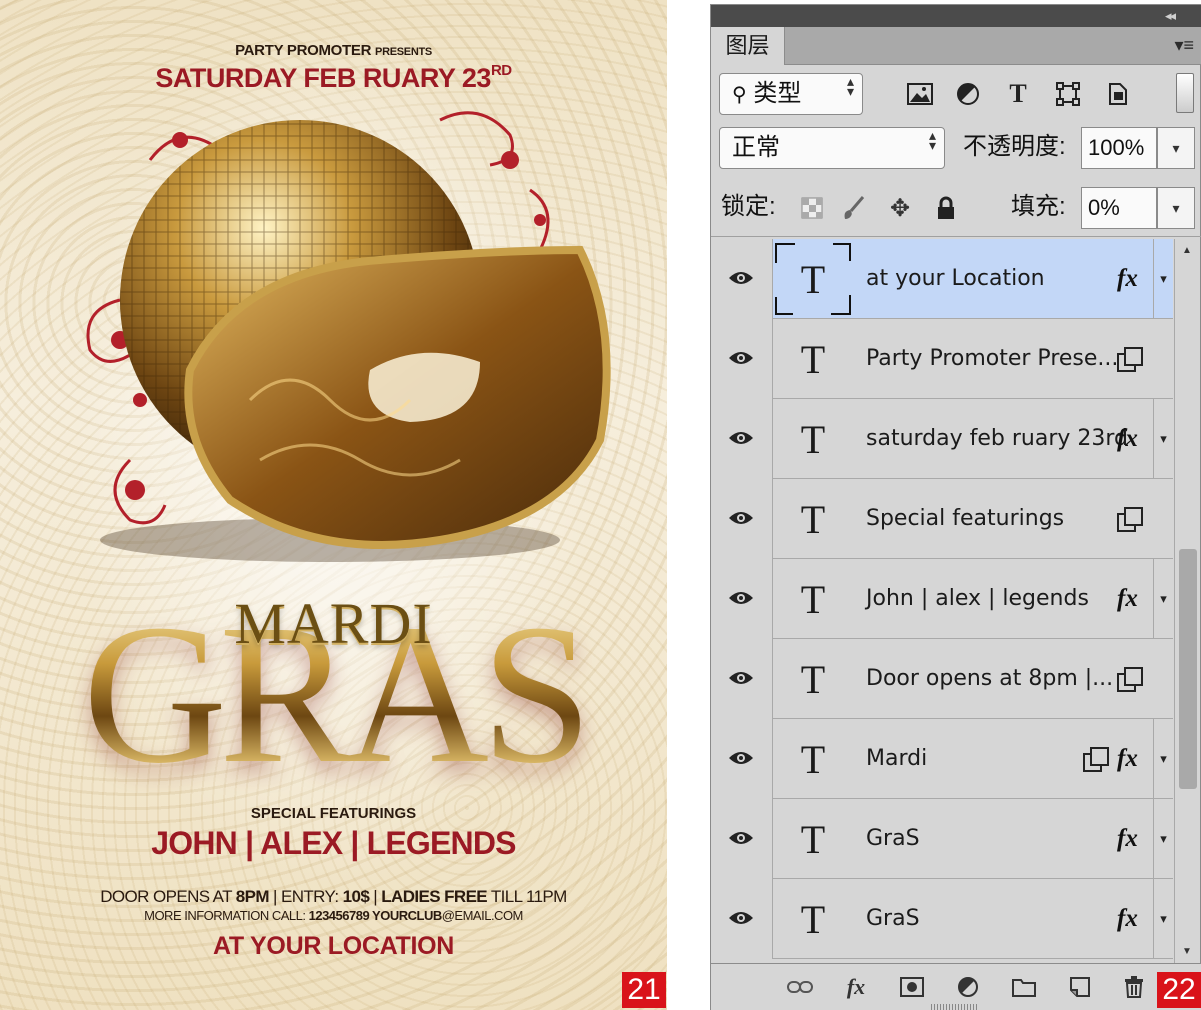 This screenshot has height=1010, width=1201. What do you see at coordinates (1188, 669) in the screenshot?
I see `scrollbar-thumb` at bounding box center [1188, 669].